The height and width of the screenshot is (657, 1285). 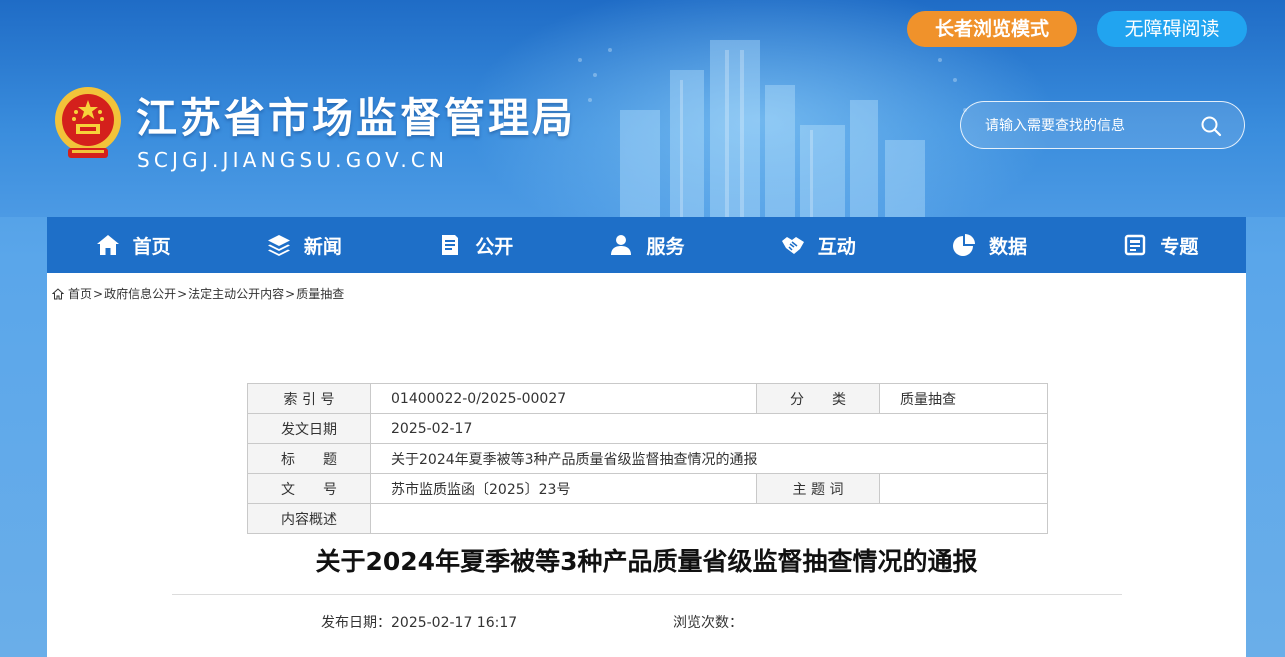 What do you see at coordinates (140, 293) in the screenshot?
I see `breadcrumb-gov-info: 政府信息公开` at bounding box center [140, 293].